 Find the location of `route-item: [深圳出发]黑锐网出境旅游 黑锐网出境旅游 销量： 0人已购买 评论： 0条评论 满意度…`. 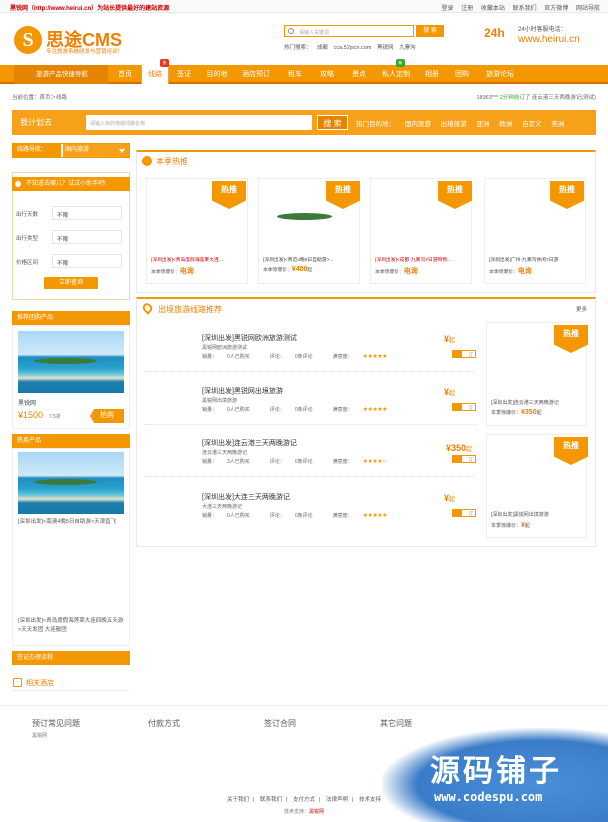

route-item: [深圳出发]黑锐网出境旅游 黑锐网出境旅游 销量： 0人已购买 评论： 0条评论 满意度… is located at coordinates (310, 400).